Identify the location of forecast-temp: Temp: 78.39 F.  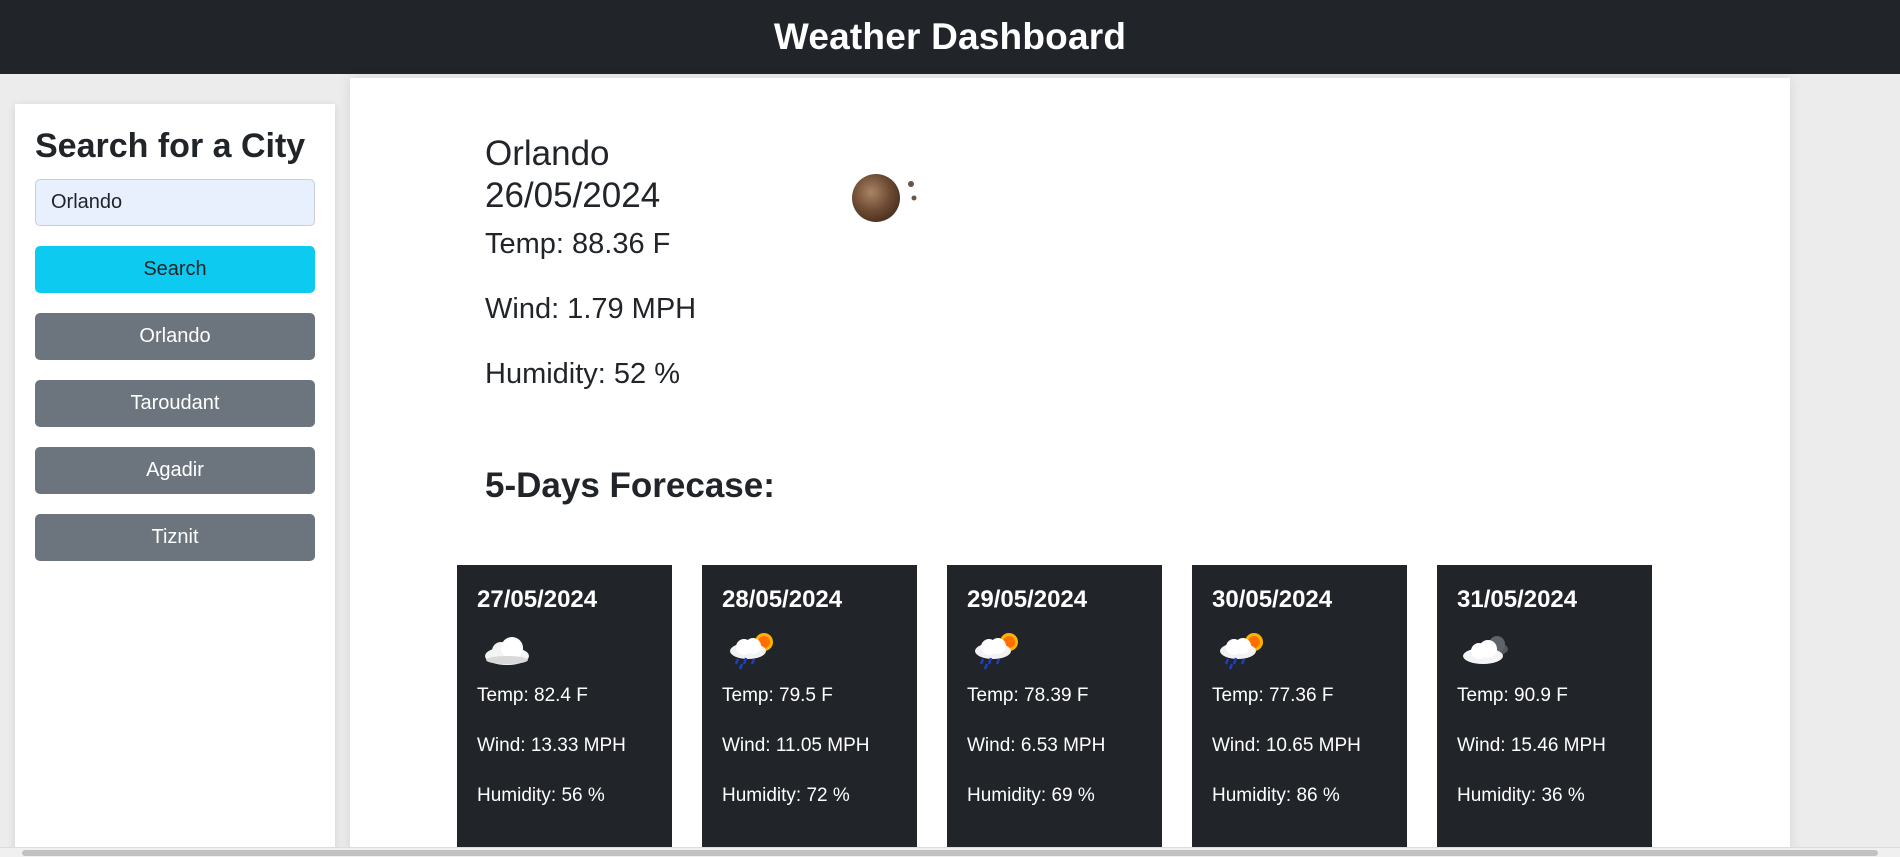
(1028, 695).